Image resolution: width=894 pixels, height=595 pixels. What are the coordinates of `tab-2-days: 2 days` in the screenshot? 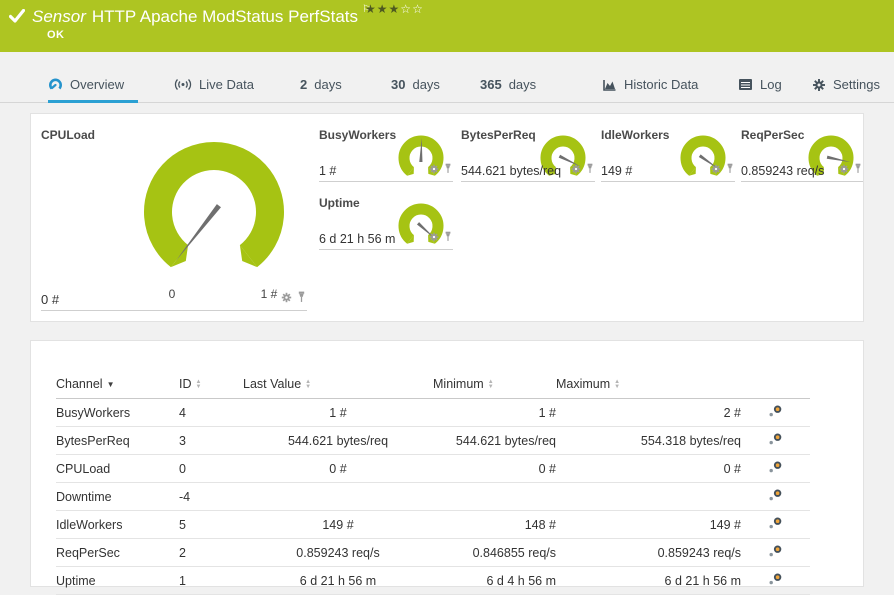 It's located at (321, 84).